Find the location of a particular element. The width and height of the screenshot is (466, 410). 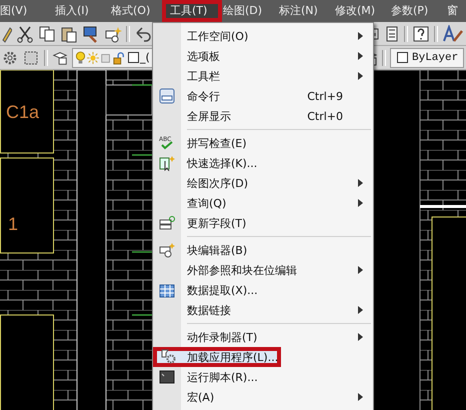

menu-item-label: 数据链接 is located at coordinates (208, 310).